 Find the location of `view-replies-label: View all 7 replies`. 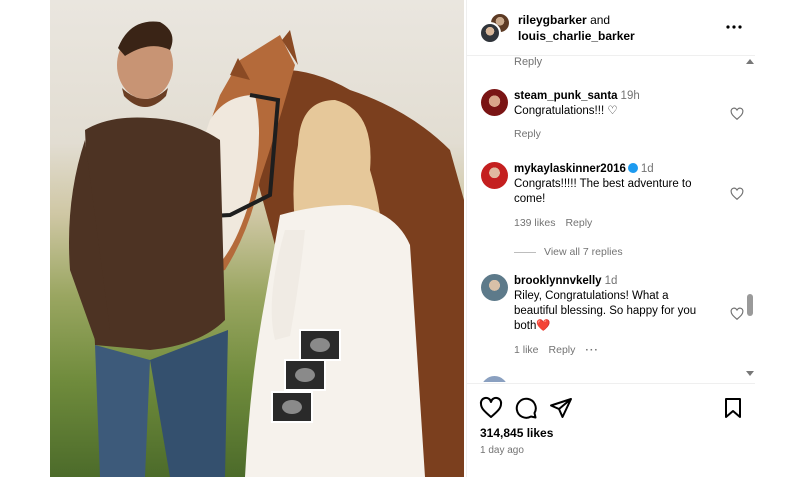

view-replies-label: View all 7 replies is located at coordinates (583, 252).